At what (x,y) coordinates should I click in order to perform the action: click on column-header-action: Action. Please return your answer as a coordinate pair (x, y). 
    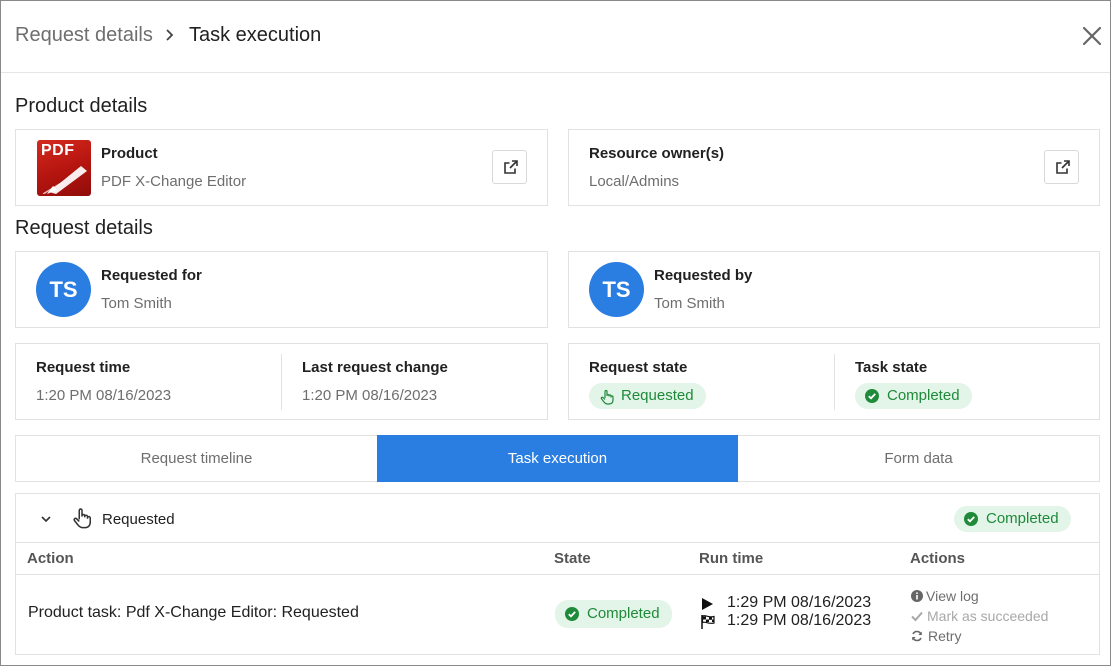
    Looking at the image, I should click on (50, 558).